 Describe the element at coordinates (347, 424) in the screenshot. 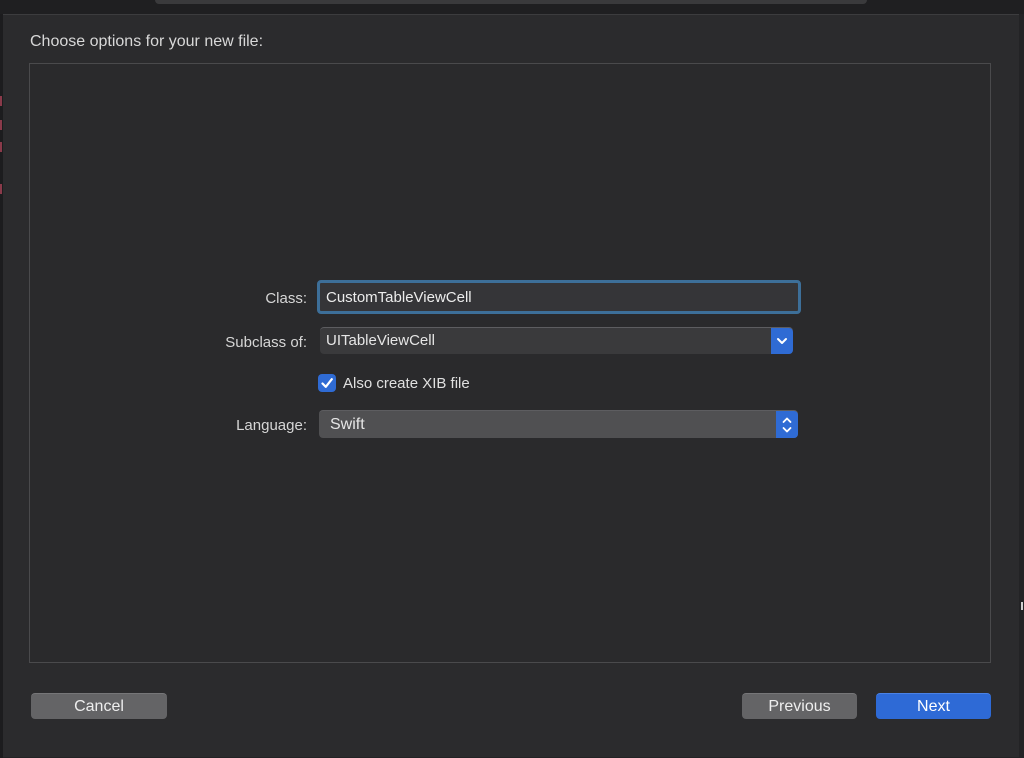

I see `language-value: Swift` at that location.